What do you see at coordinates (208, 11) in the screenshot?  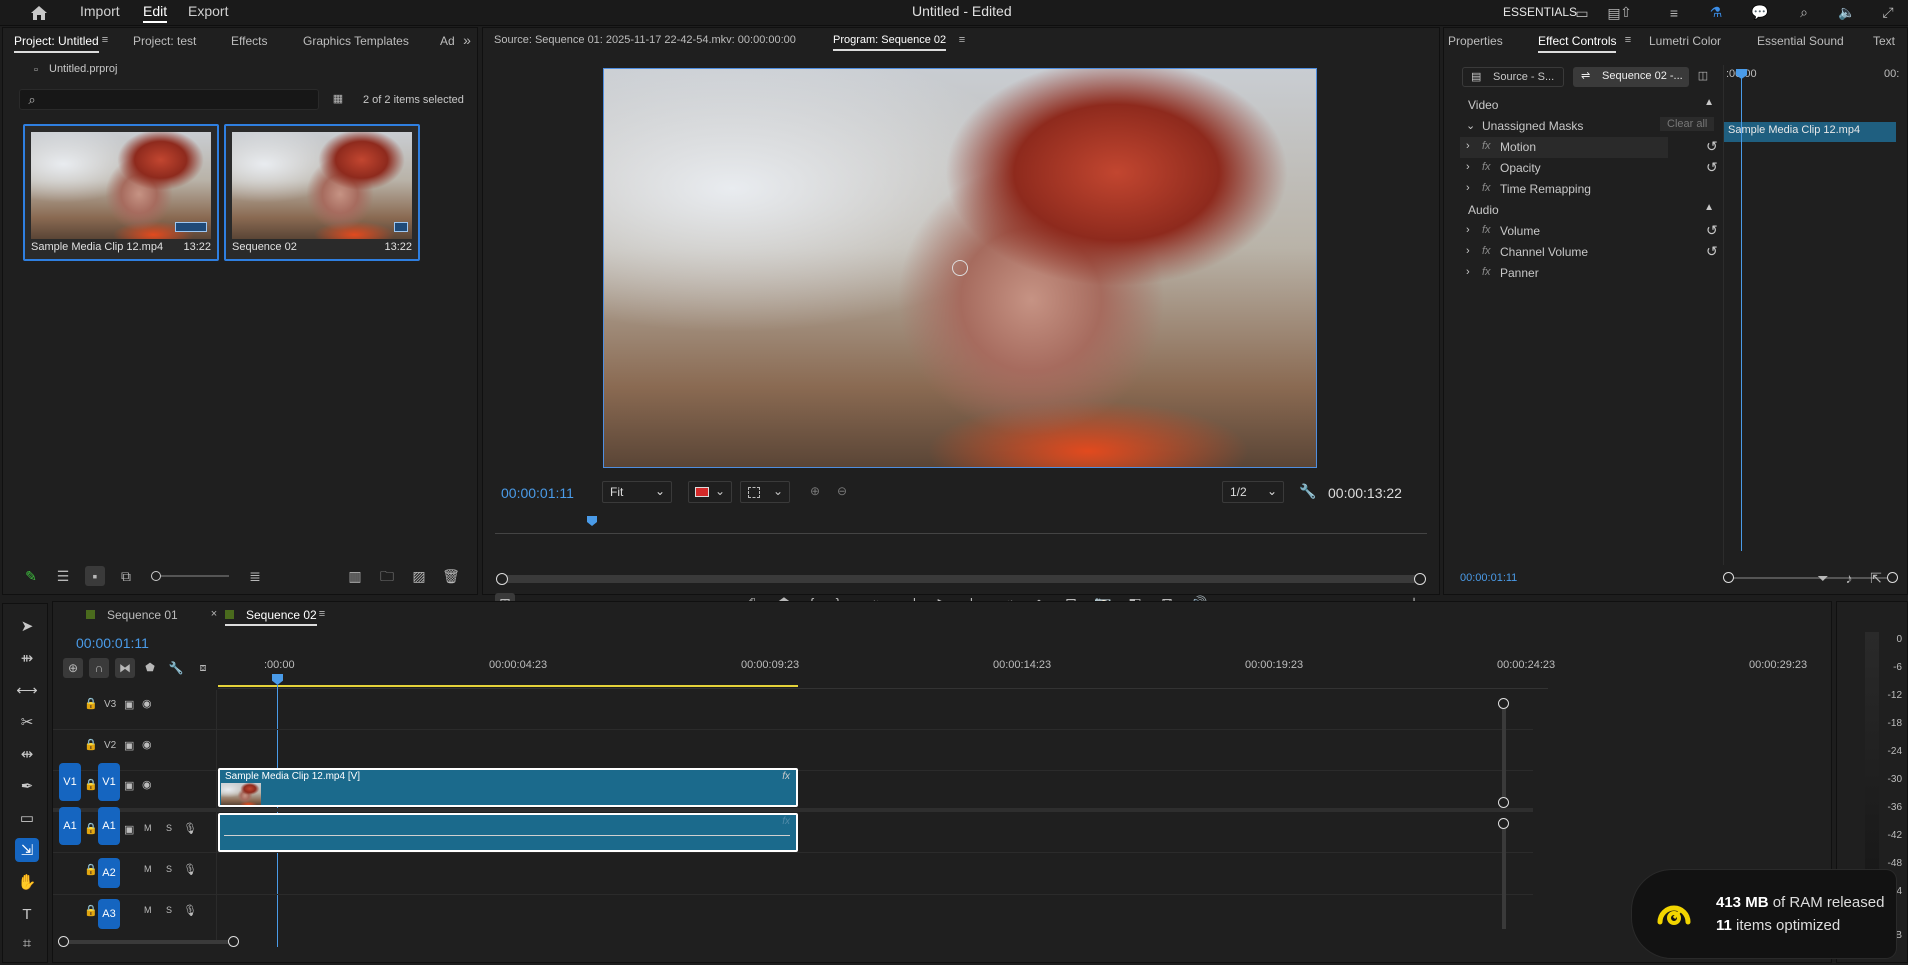 I see `export-menu: Export` at bounding box center [208, 11].